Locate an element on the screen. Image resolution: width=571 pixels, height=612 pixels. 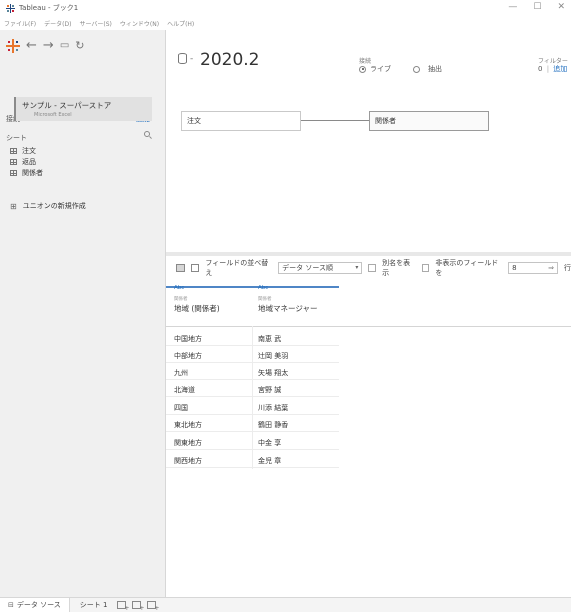
menu-data: データ(D) is located at coordinates (57, 23).